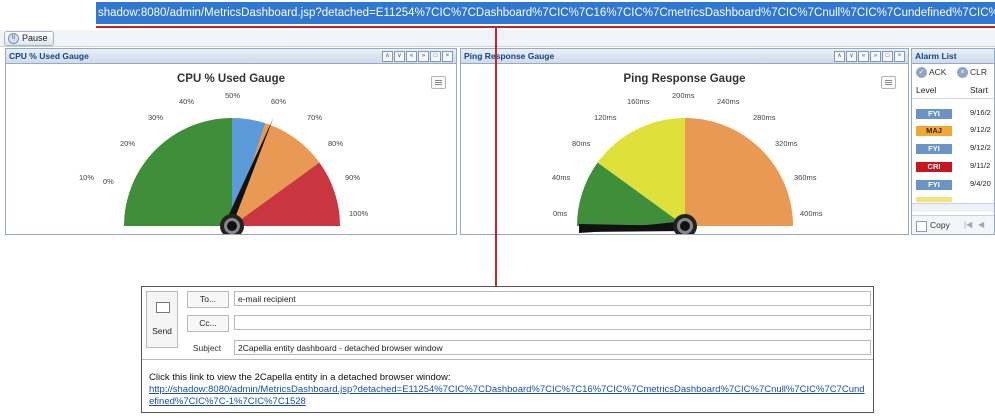 Image resolution: width=995 pixels, height=418 pixels. I want to click on ping-gauge-svg, so click(685, 175).